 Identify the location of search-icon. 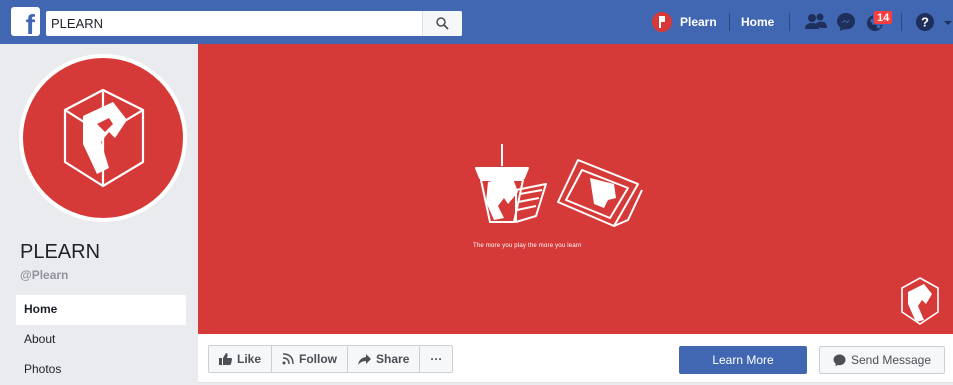
(442, 23).